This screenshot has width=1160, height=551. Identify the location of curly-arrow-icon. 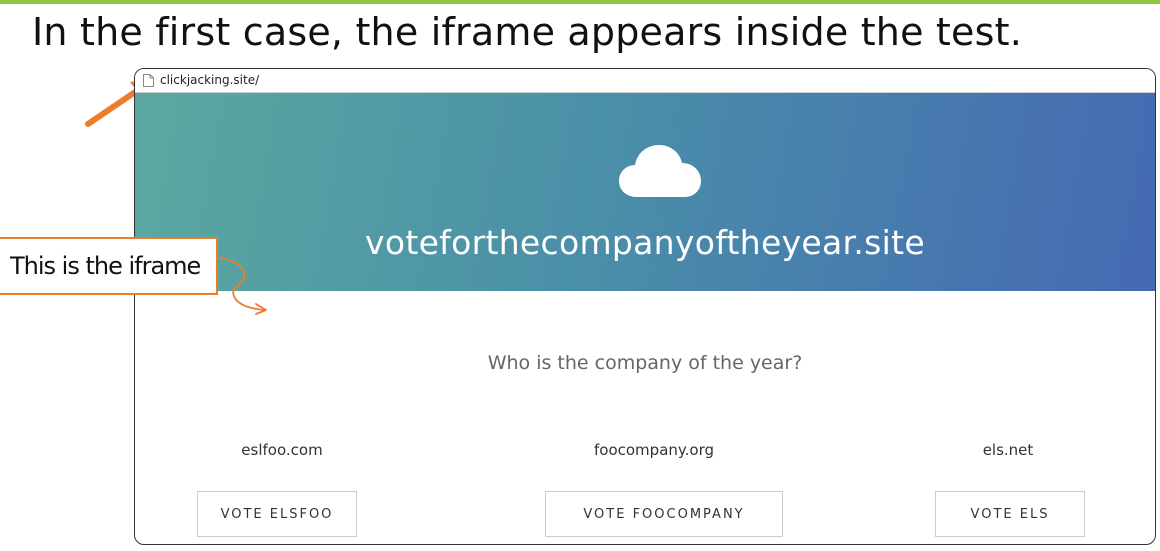
(243, 286).